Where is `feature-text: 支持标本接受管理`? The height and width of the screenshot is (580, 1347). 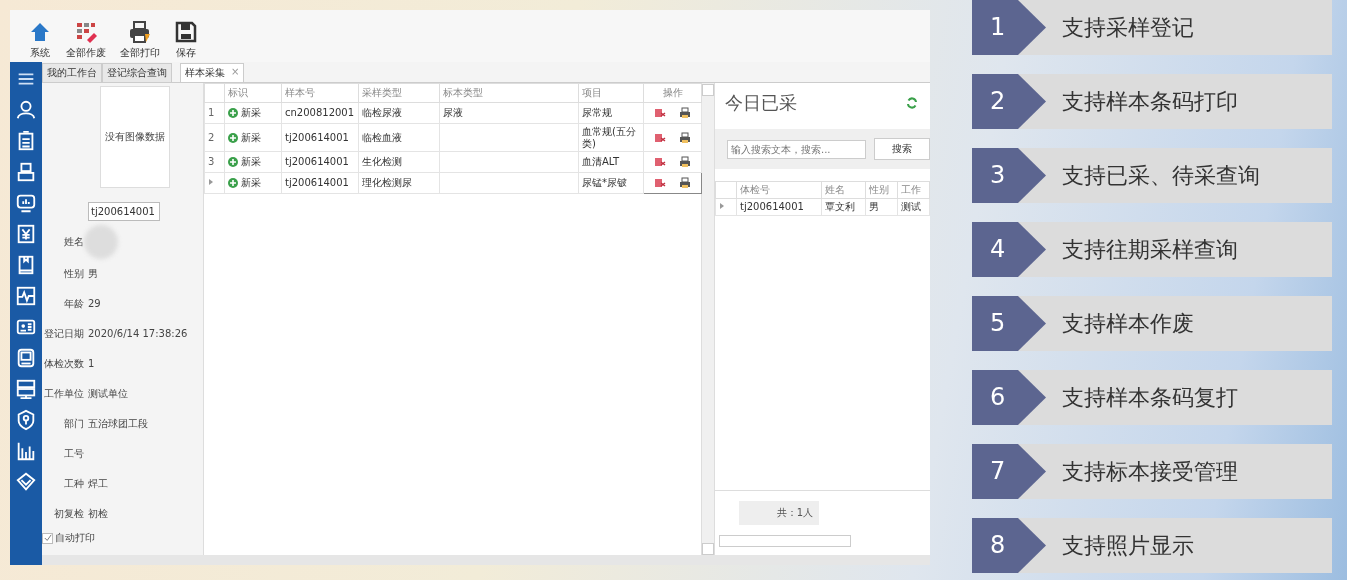
feature-text: 支持标本接受管理 is located at coordinates (1150, 471).